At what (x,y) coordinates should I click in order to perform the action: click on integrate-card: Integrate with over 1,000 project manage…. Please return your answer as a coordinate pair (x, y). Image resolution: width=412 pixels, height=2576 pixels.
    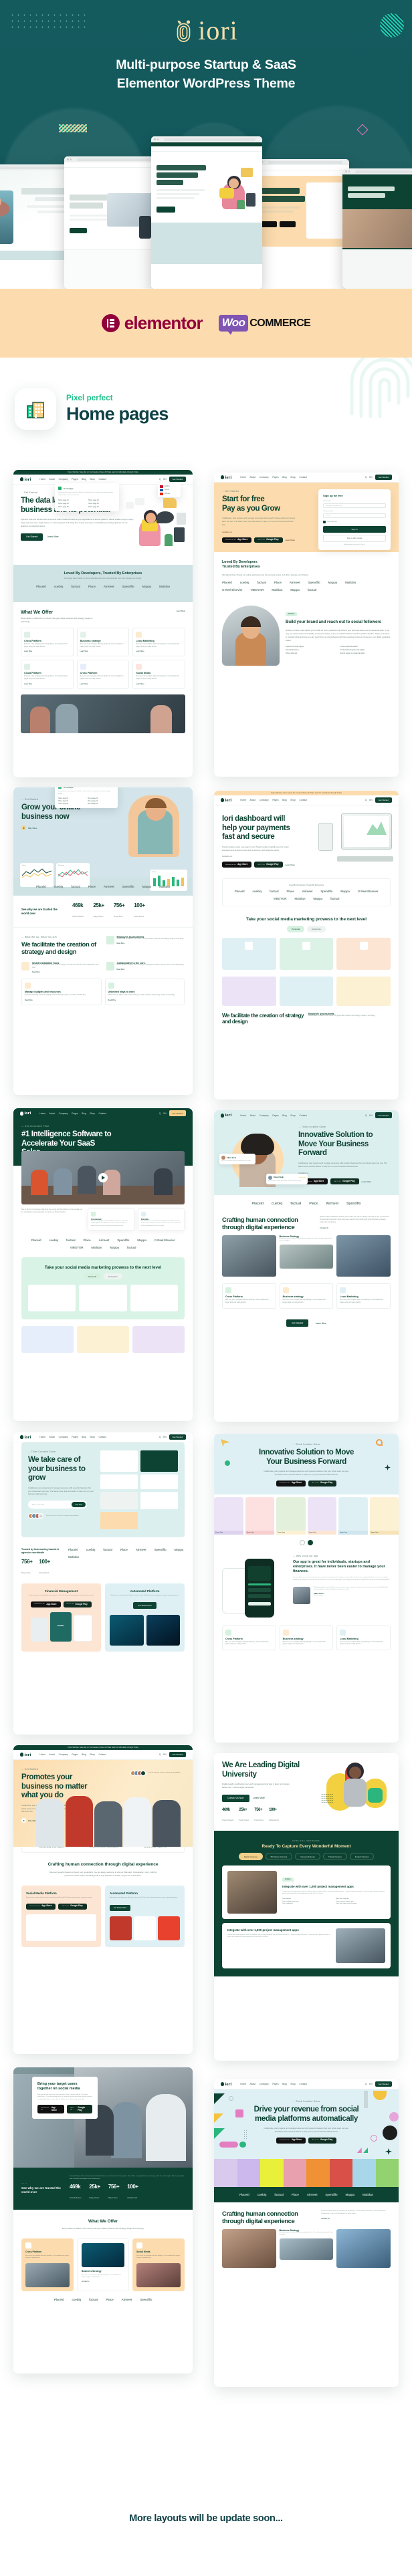
    Looking at the image, I should click on (306, 1946).